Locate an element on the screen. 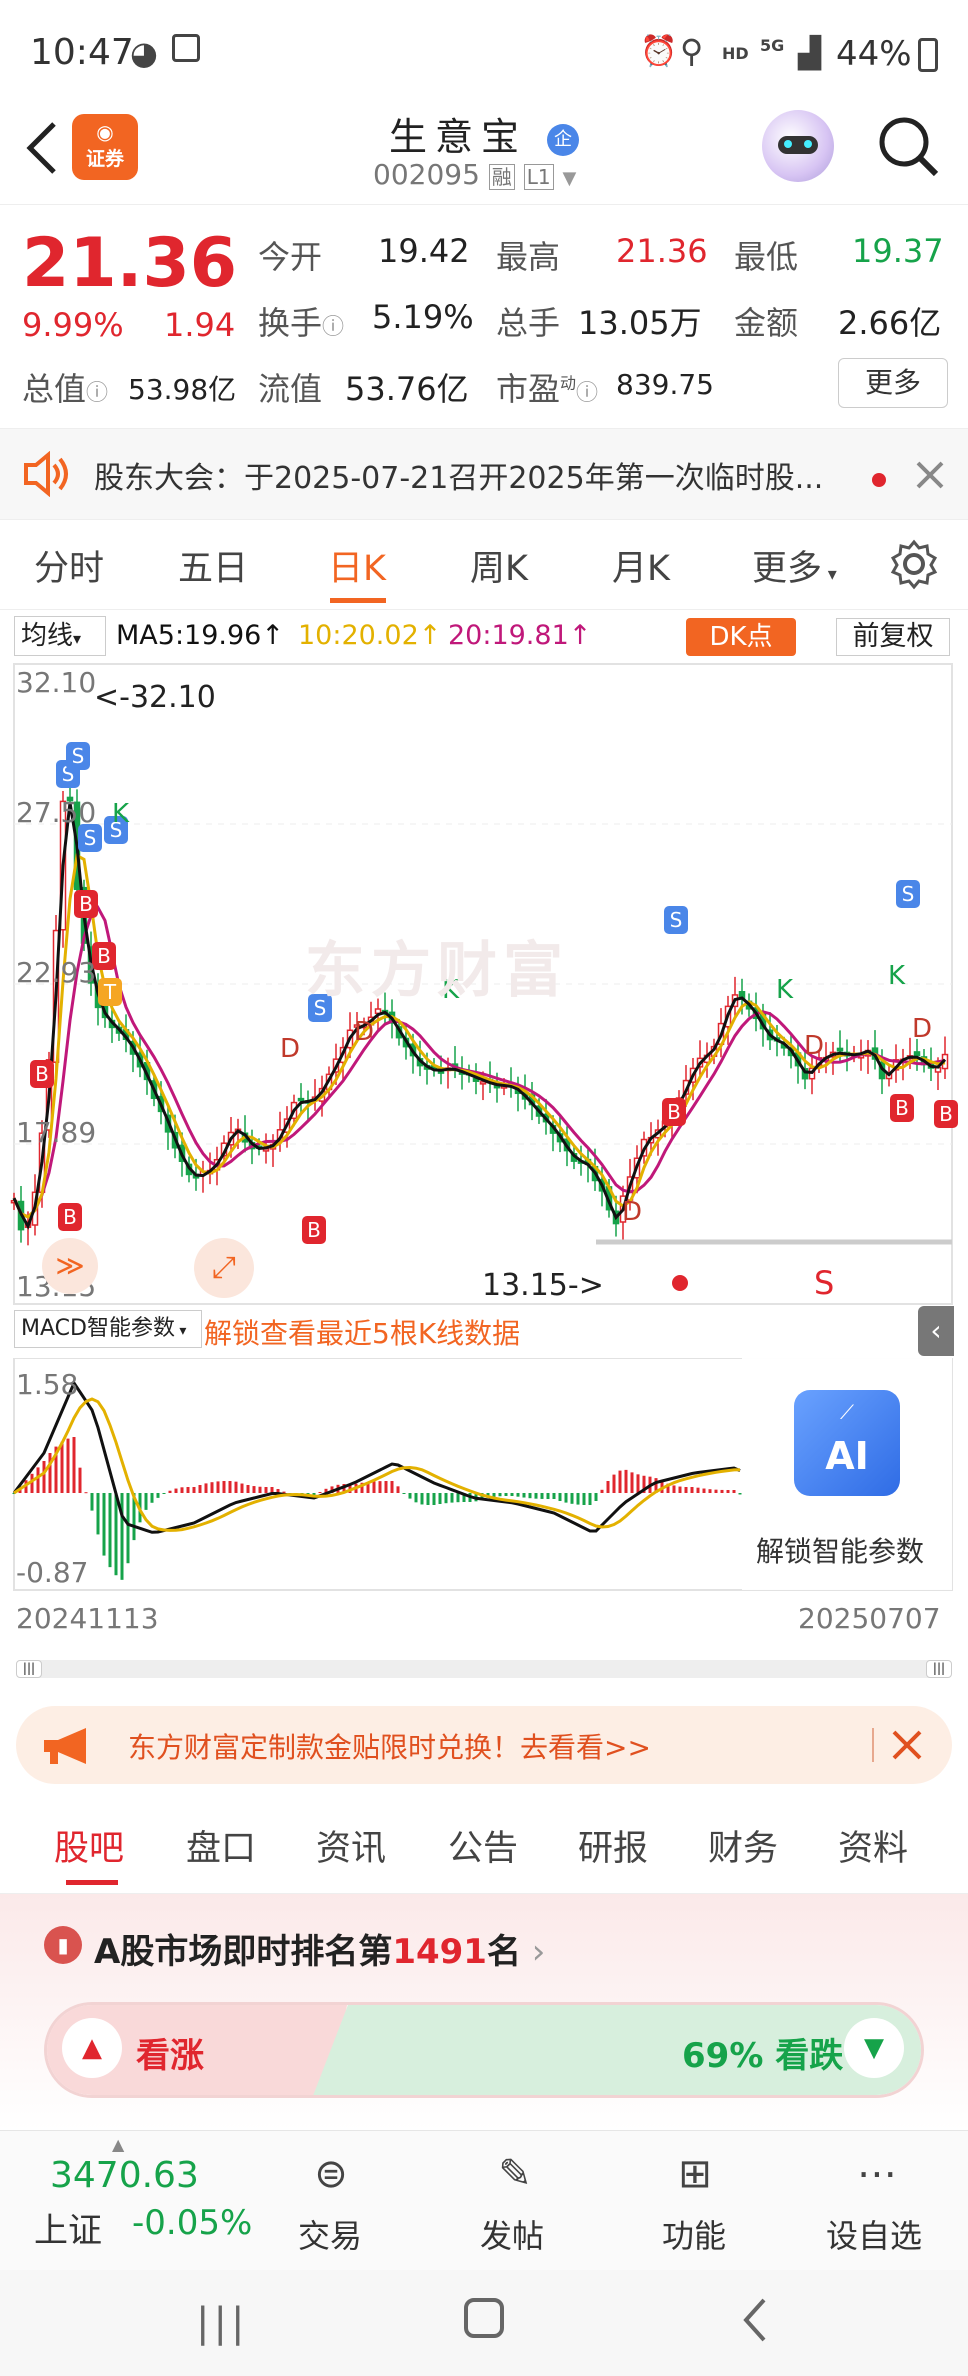  tab-research: 研报 is located at coordinates (613, 1845).